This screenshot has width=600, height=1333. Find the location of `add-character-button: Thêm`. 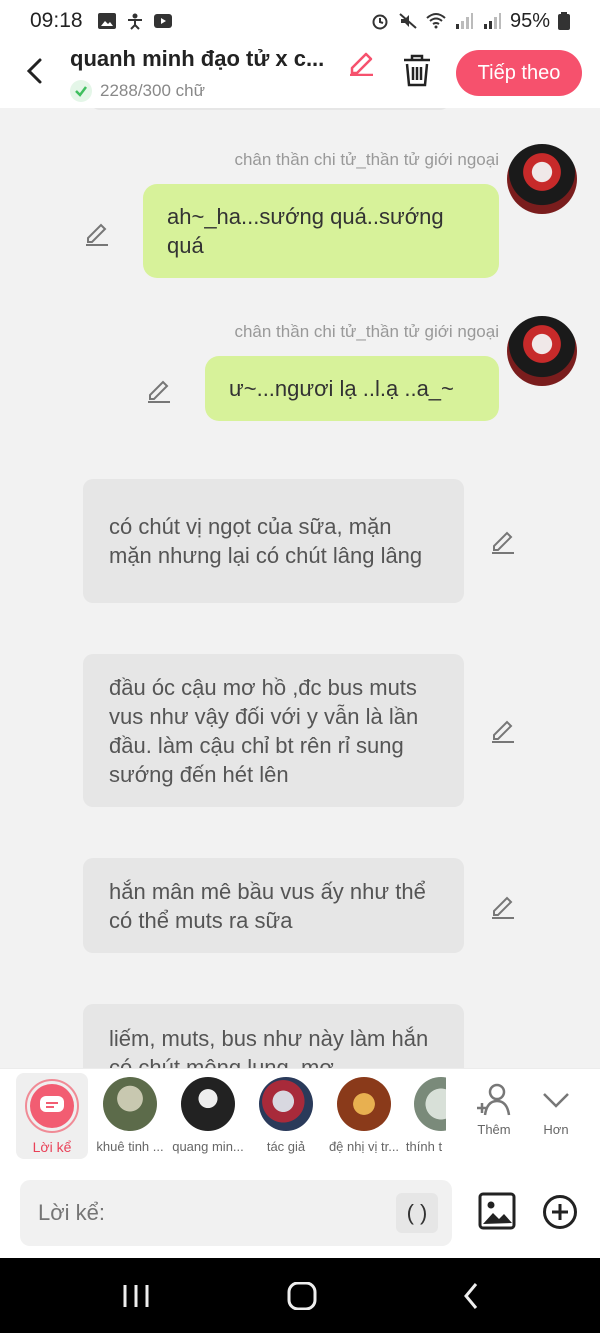

add-character-button: Thêm is located at coordinates (494, 1109).